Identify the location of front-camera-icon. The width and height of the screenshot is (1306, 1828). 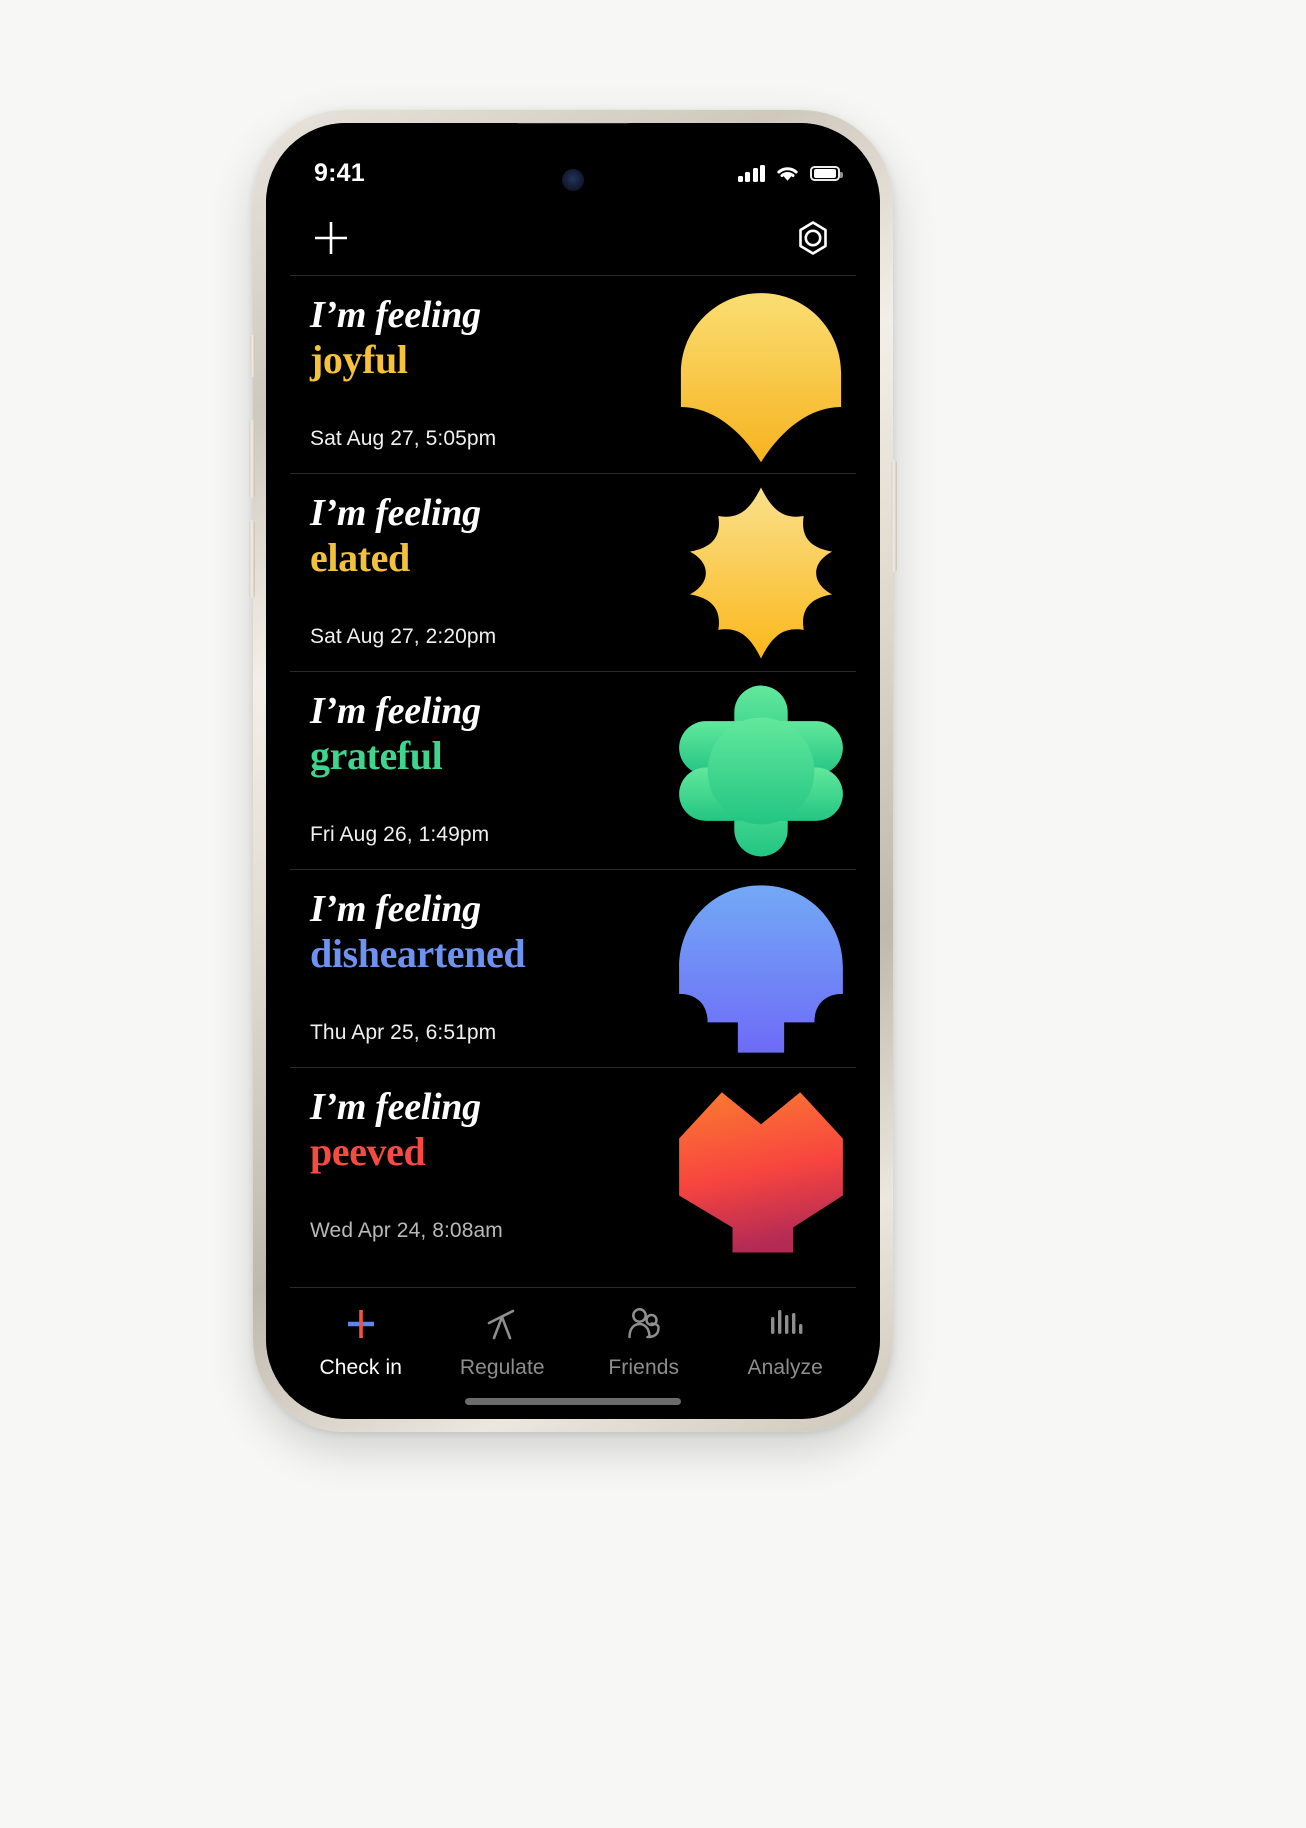
(573, 180).